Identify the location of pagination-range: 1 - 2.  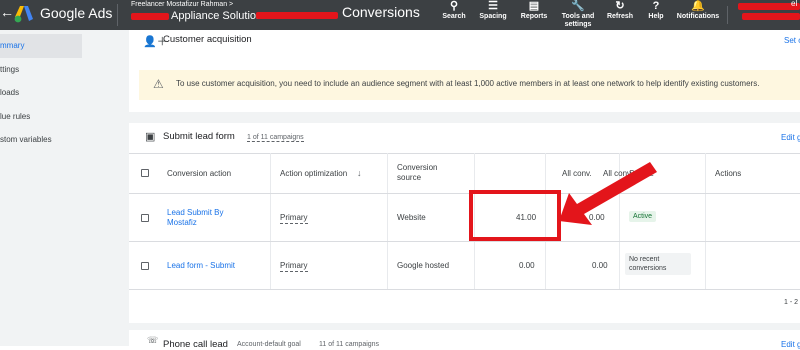
(791, 302).